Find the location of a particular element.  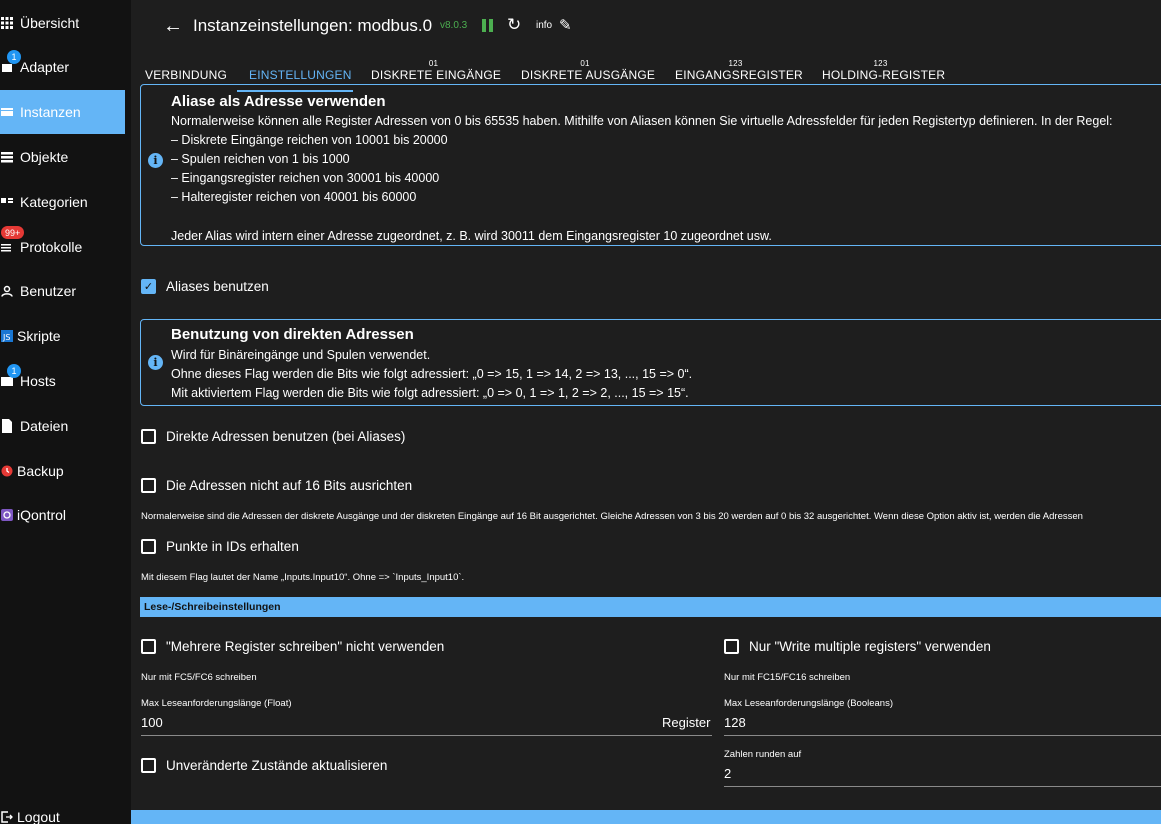

logout-label: Logout is located at coordinates (38, 816).